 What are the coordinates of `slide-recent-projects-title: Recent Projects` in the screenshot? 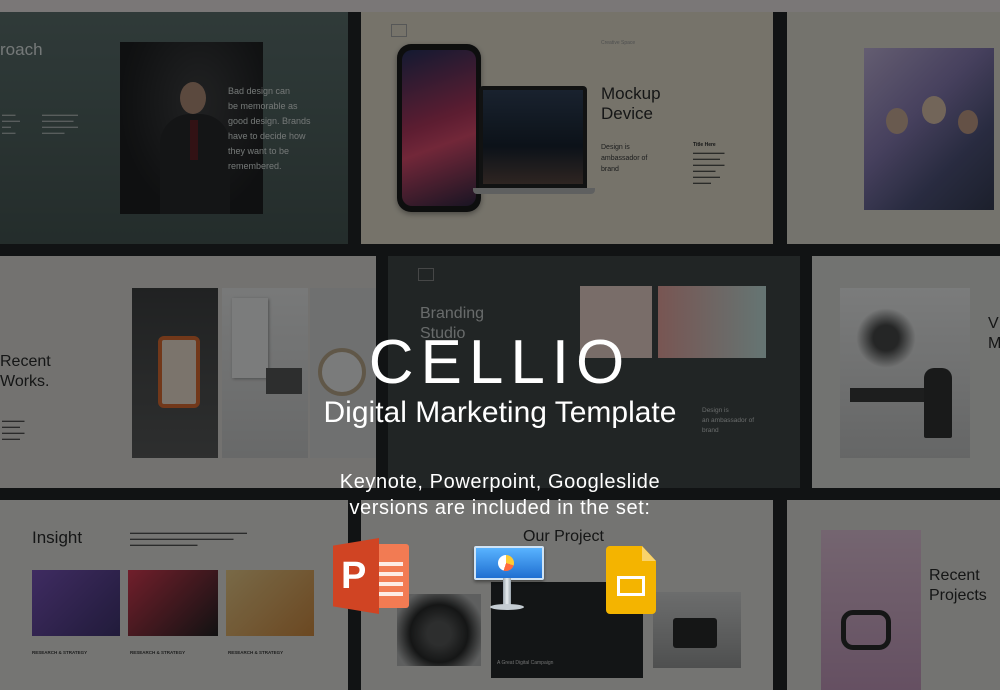 It's located at (958, 586).